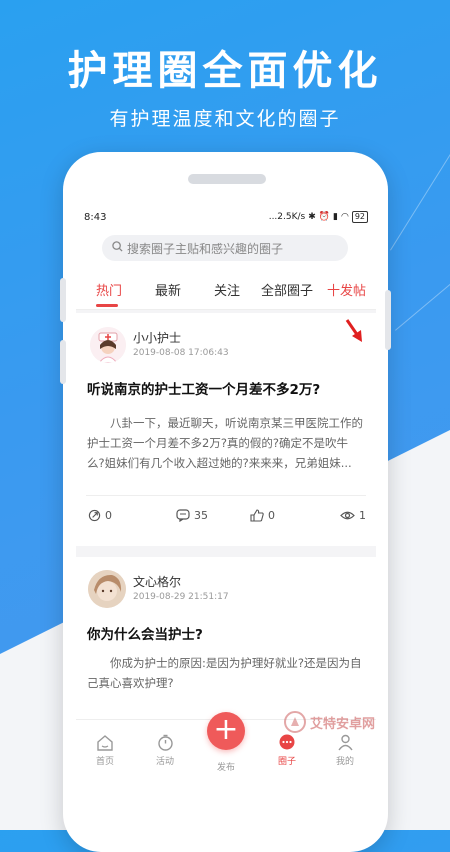 The height and width of the screenshot is (852, 450). Describe the element at coordinates (312, 217) in the screenshot. I see `bluetooth-icon: ✱` at that location.